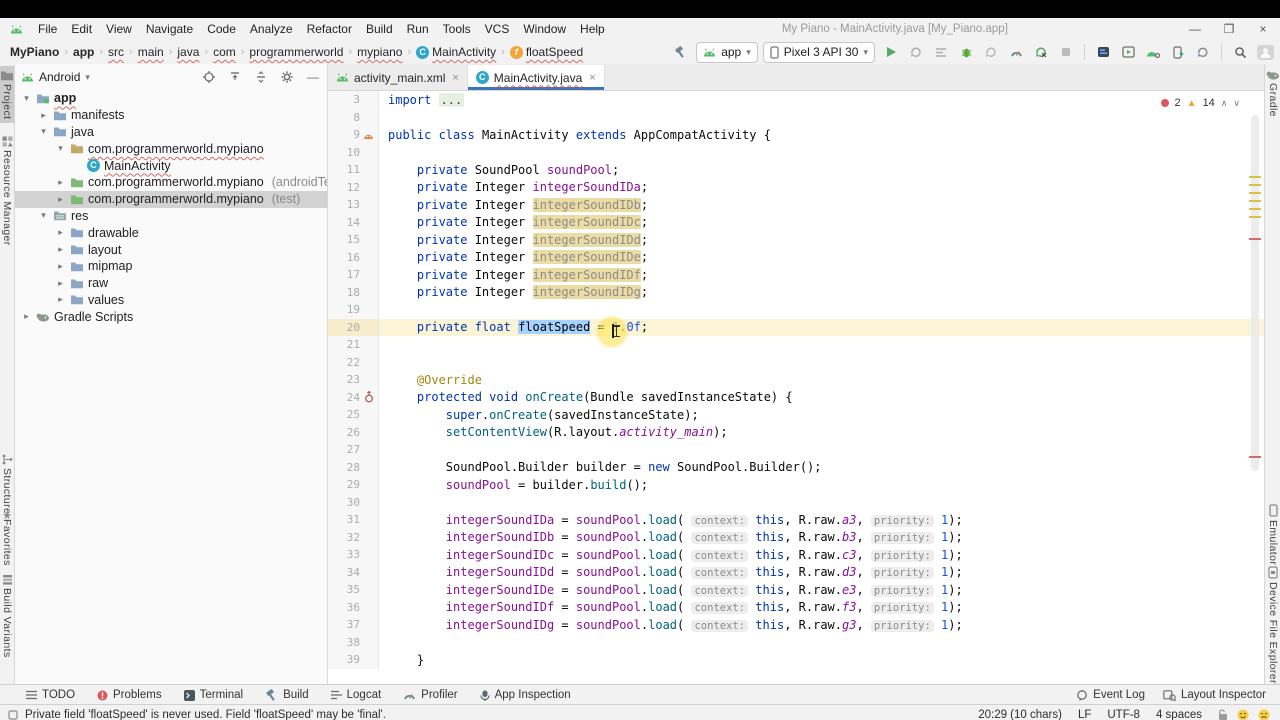 This screenshot has width=1280, height=720. What do you see at coordinates (1103, 52) in the screenshot?
I see `device-manager-button` at bounding box center [1103, 52].